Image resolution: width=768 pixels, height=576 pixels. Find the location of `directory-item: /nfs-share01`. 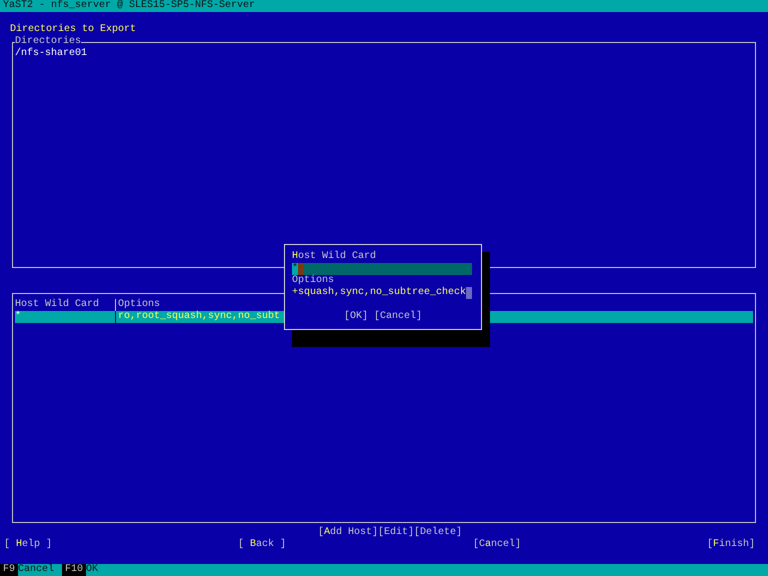

directory-item: /nfs-share01 is located at coordinates (51, 54).